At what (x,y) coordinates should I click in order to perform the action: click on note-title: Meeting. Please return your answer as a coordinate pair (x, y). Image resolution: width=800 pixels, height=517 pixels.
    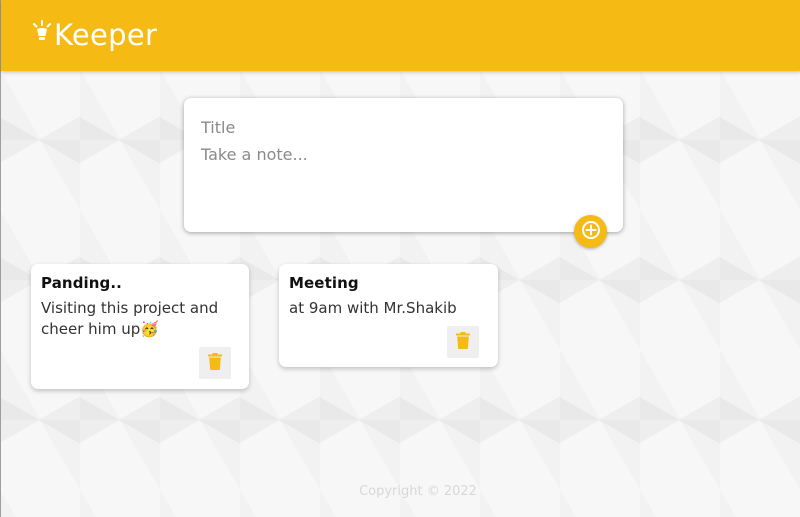
    Looking at the image, I should click on (324, 283).